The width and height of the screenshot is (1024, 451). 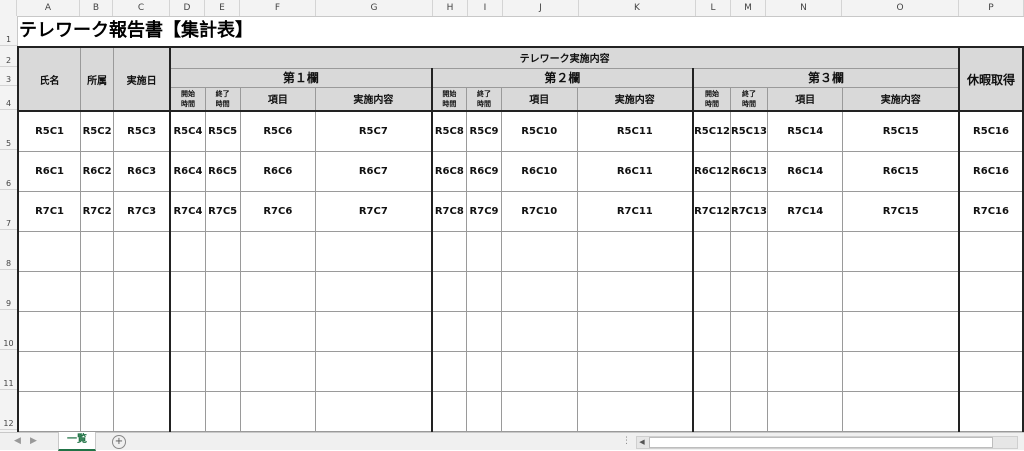 I want to click on table-cell: R5C5, so click(x=222, y=131).